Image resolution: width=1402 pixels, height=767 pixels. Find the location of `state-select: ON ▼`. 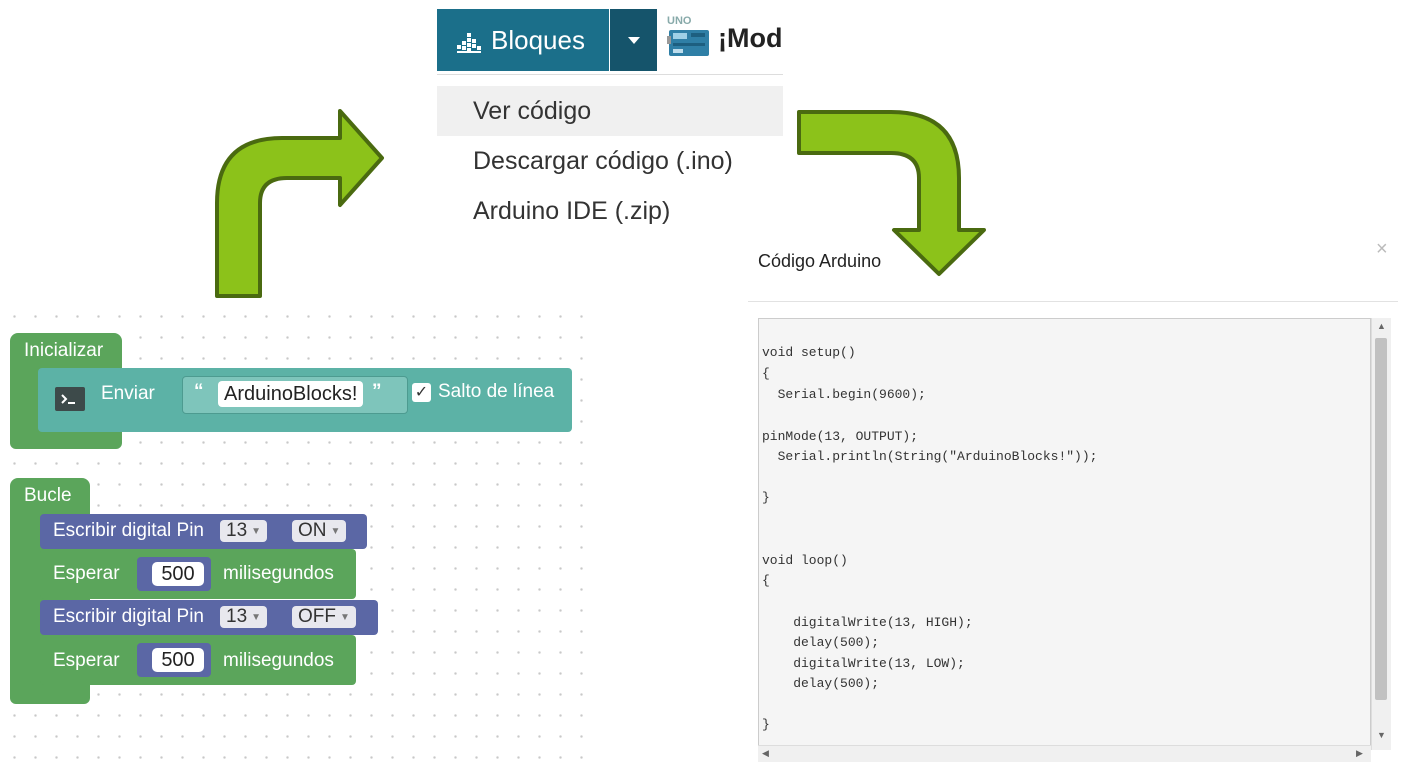

state-select: ON ▼ is located at coordinates (319, 531).